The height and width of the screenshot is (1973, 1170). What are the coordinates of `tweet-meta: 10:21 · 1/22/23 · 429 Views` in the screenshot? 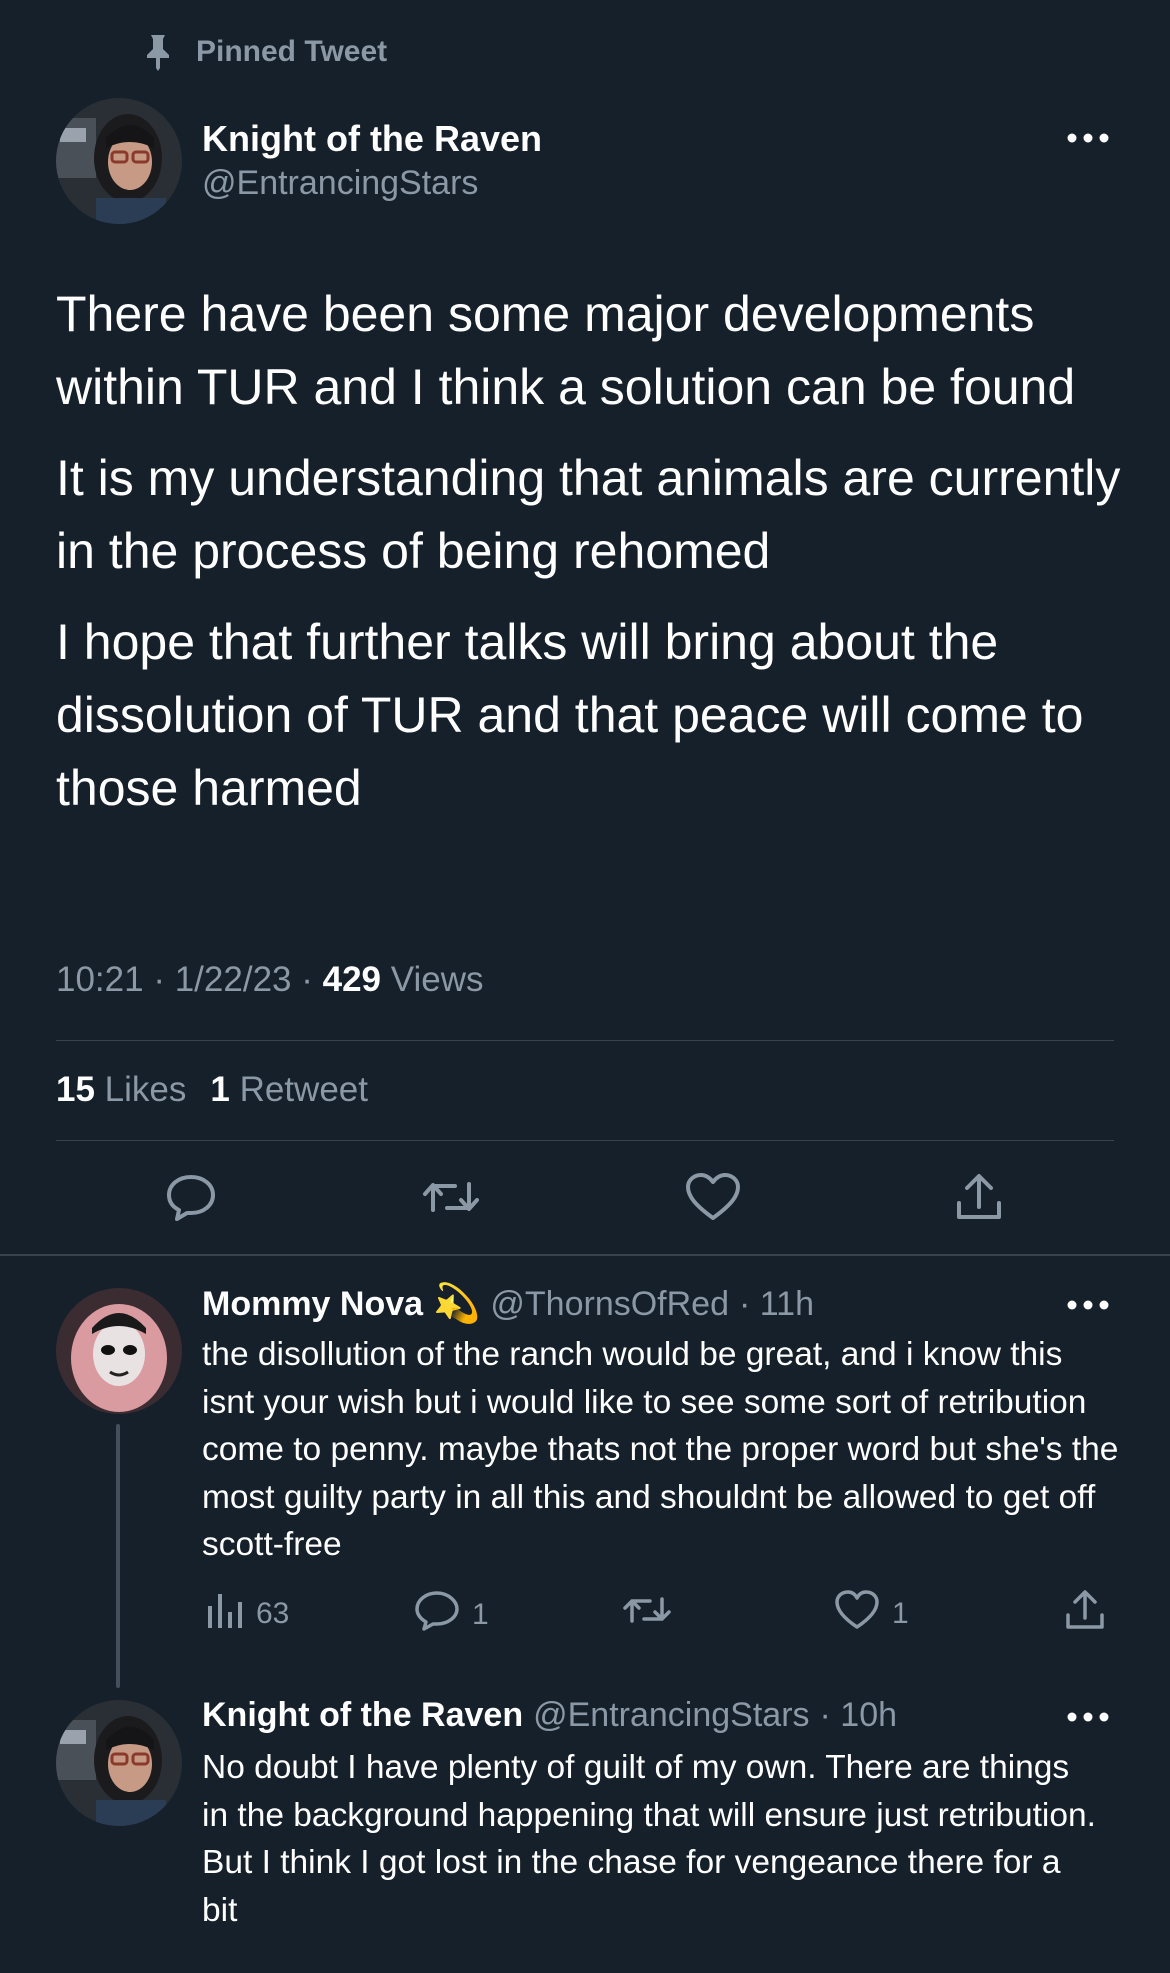 It's located at (270, 979).